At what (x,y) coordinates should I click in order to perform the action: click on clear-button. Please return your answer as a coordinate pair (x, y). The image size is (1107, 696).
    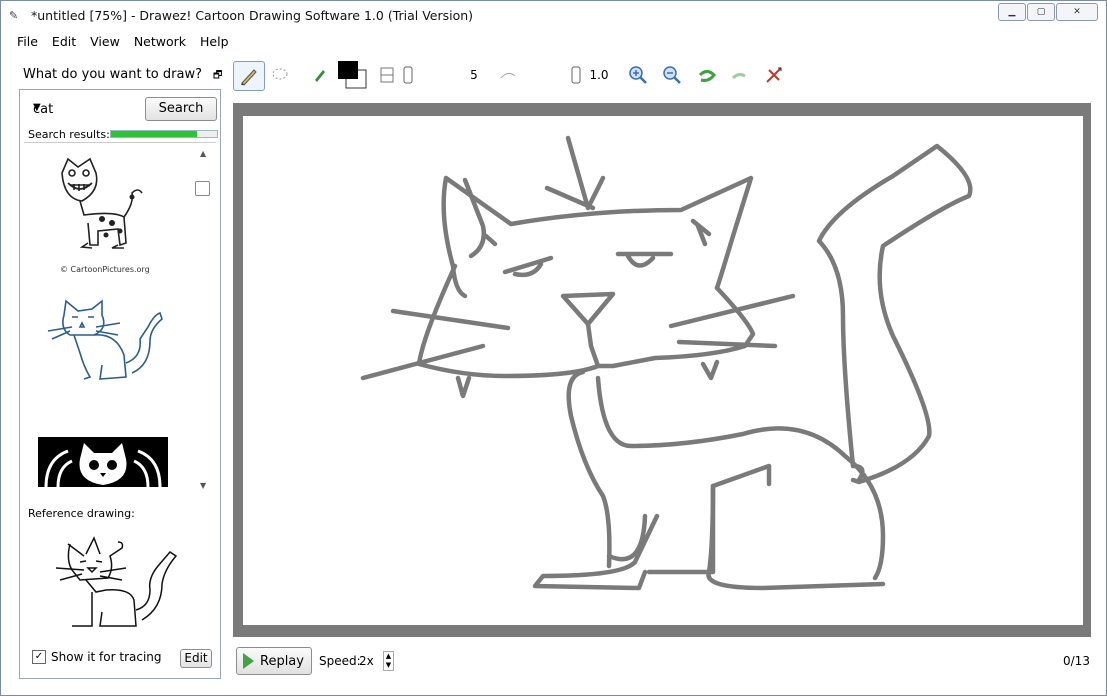
    Looking at the image, I should click on (774, 75).